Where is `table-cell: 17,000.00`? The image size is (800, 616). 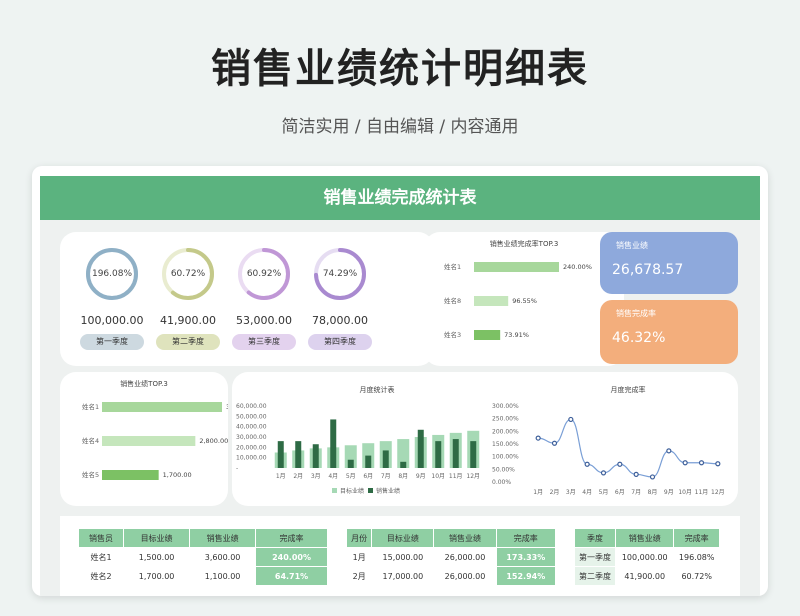 table-cell: 17,000.00 is located at coordinates (403, 576).